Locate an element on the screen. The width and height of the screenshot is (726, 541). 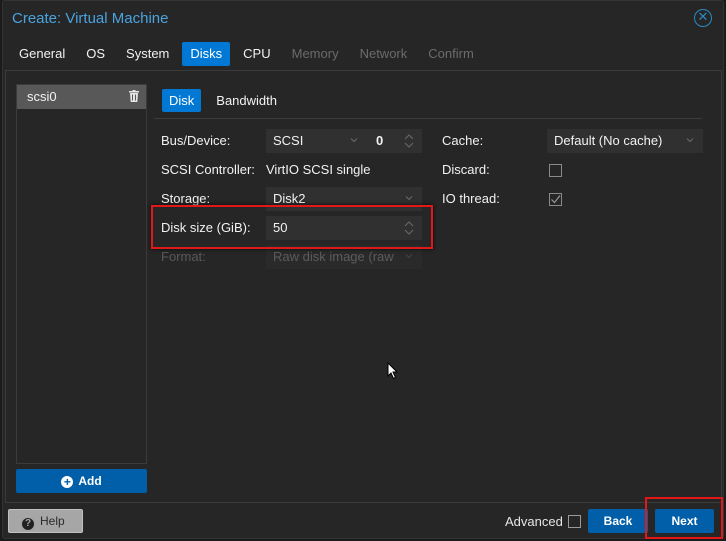
cache-select: Default (No cache) is located at coordinates (625, 141).